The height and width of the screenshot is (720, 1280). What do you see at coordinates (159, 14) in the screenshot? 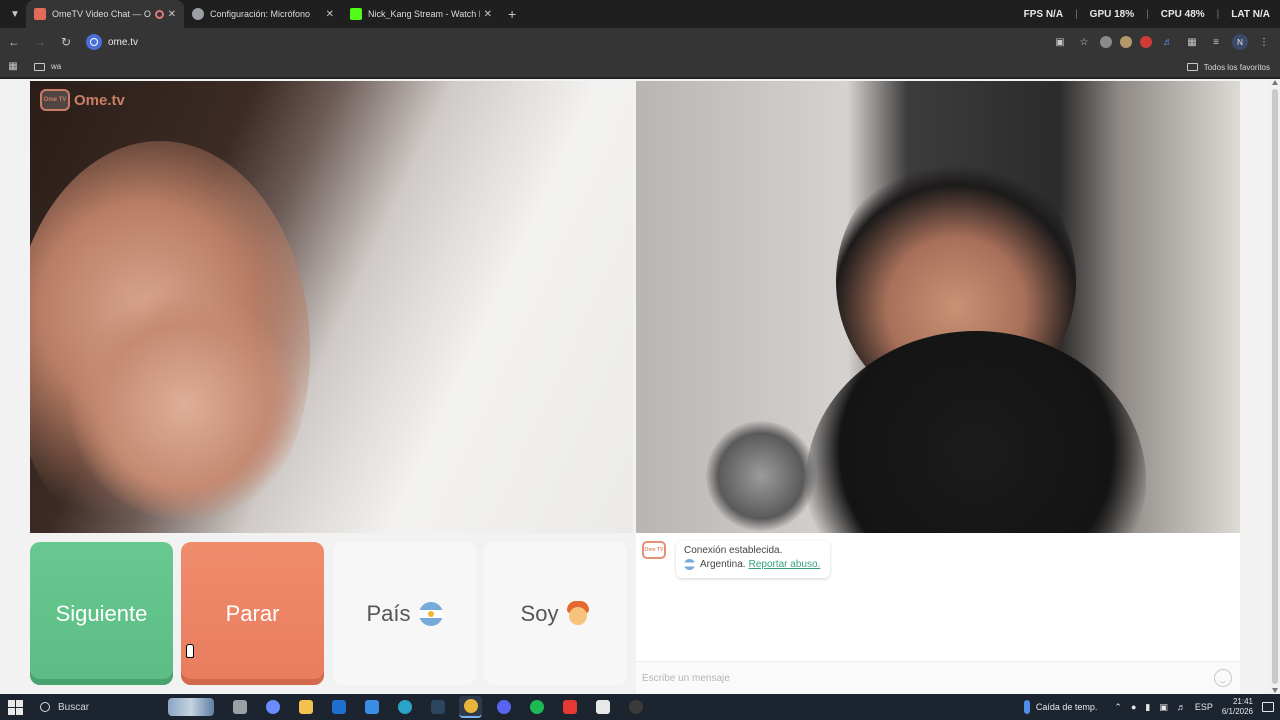
I see `recording-icon` at bounding box center [159, 14].